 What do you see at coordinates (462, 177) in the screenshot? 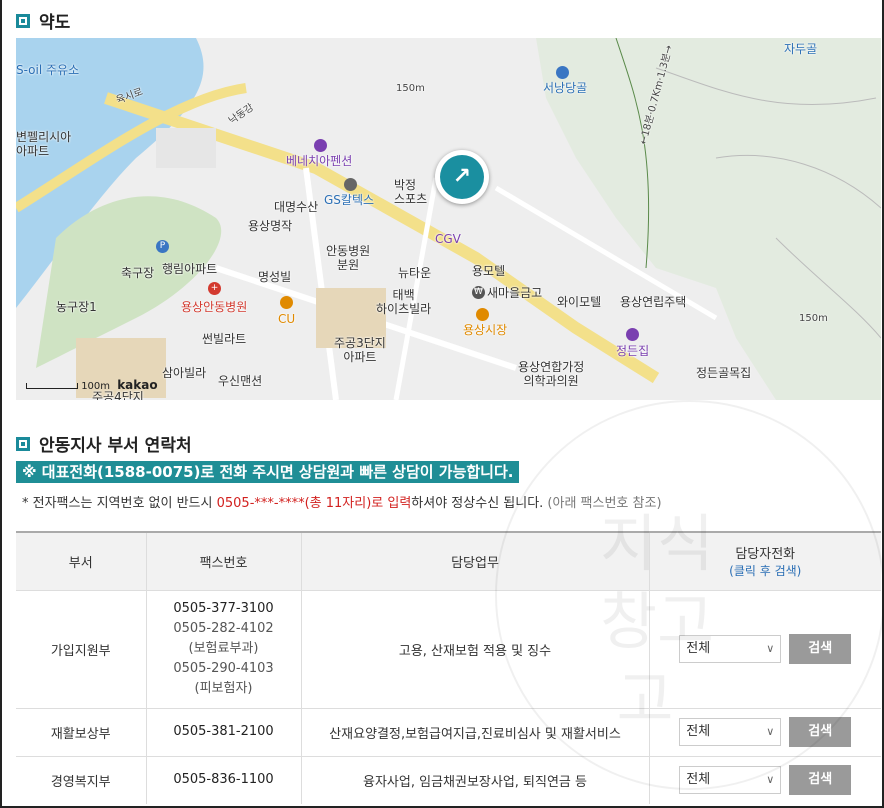
I see `location-pin-icon: ↗` at bounding box center [462, 177].